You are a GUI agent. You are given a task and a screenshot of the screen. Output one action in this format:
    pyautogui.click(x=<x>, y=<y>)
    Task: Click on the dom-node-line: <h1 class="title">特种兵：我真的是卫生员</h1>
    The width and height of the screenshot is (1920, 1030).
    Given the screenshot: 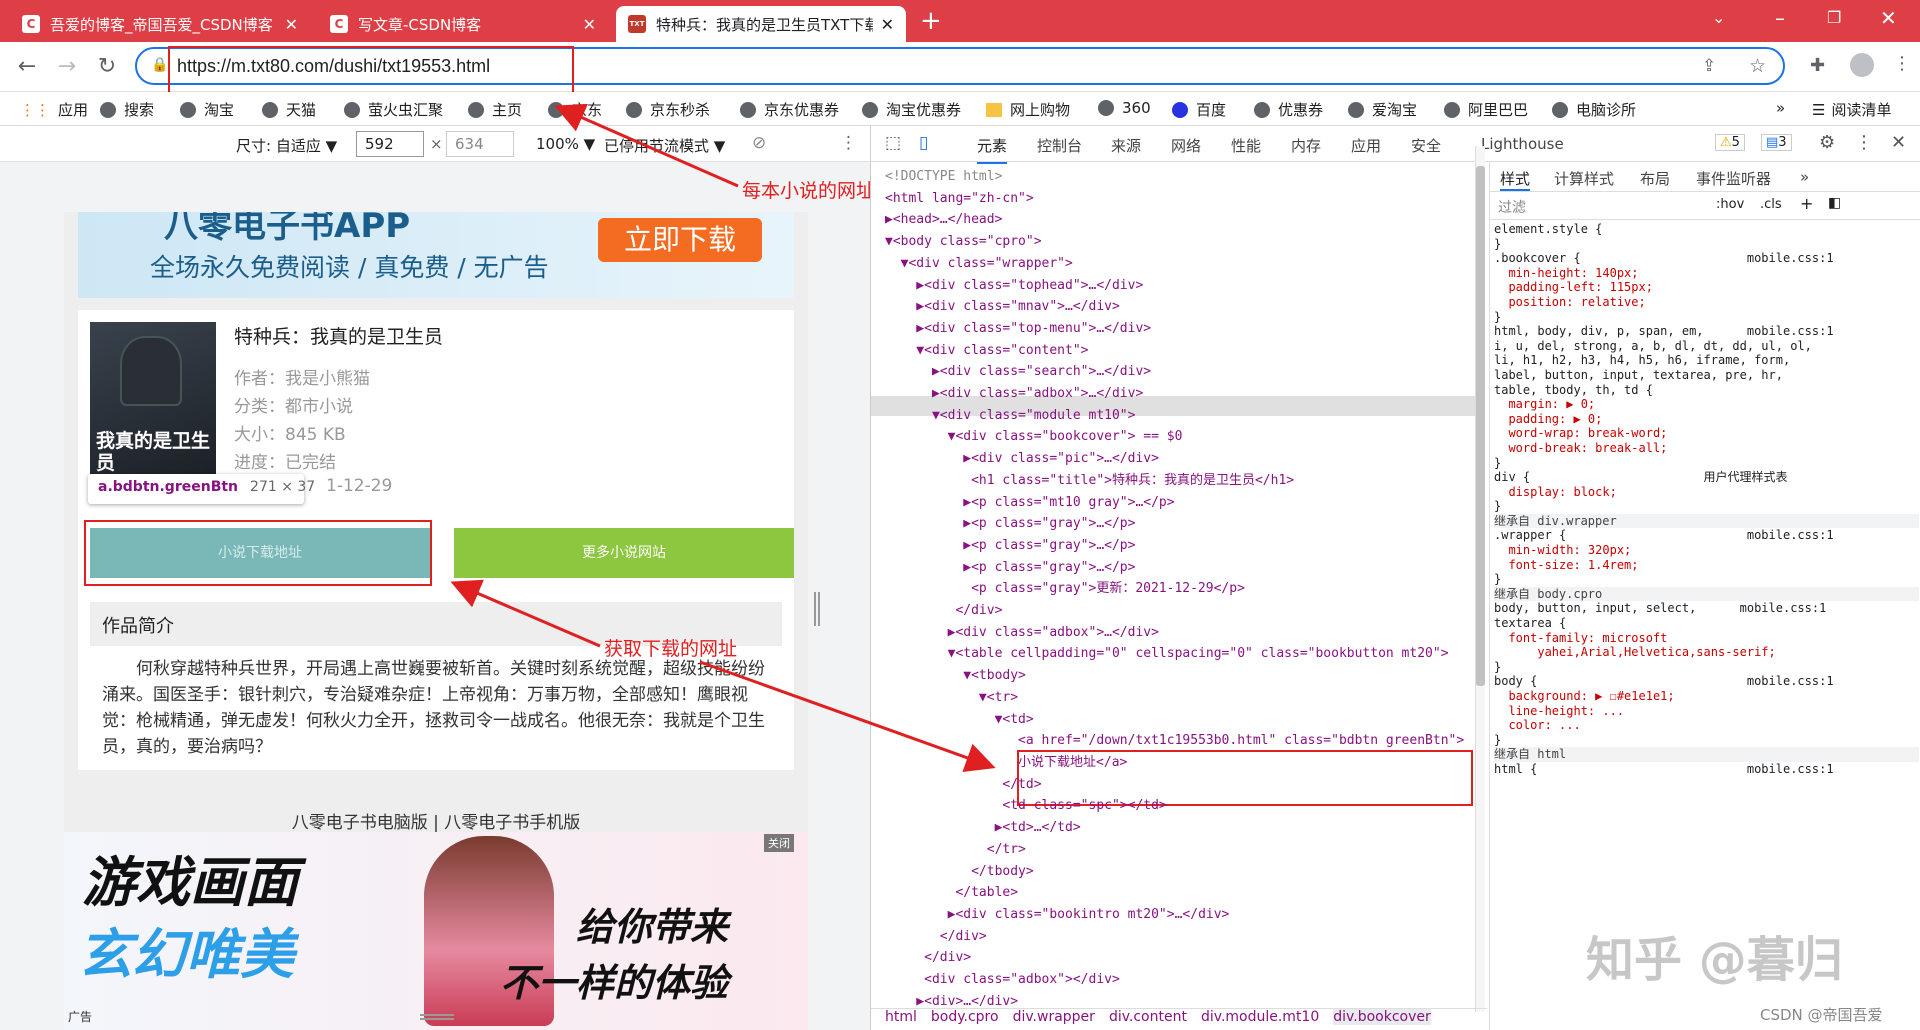 What is the action you would take?
    pyautogui.click(x=1180, y=481)
    